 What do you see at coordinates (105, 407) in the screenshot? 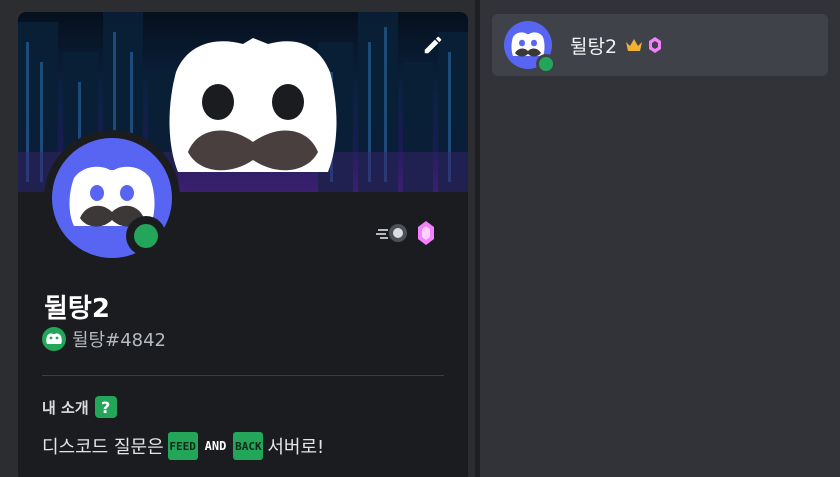
I see `question-emoji-icon: ?` at bounding box center [105, 407].